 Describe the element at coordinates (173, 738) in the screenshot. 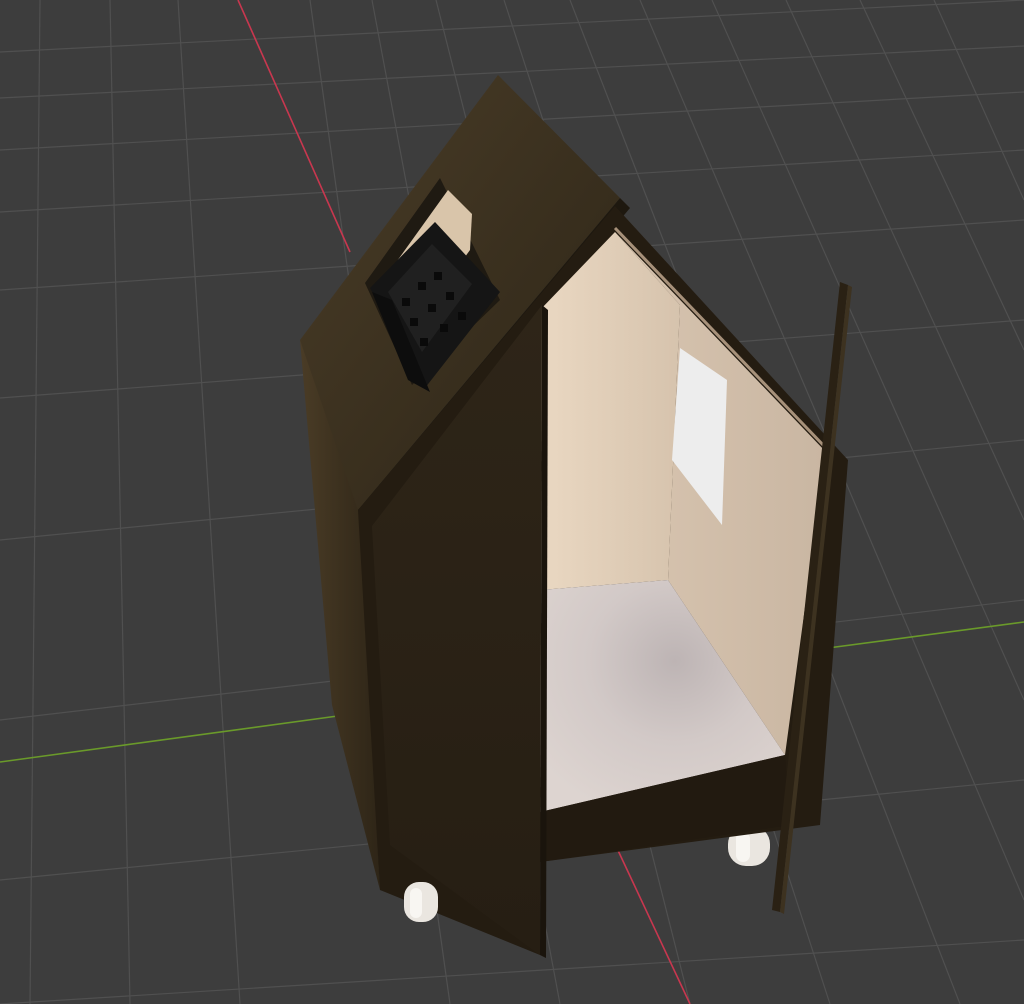

I see `y-axis-line-left` at that location.